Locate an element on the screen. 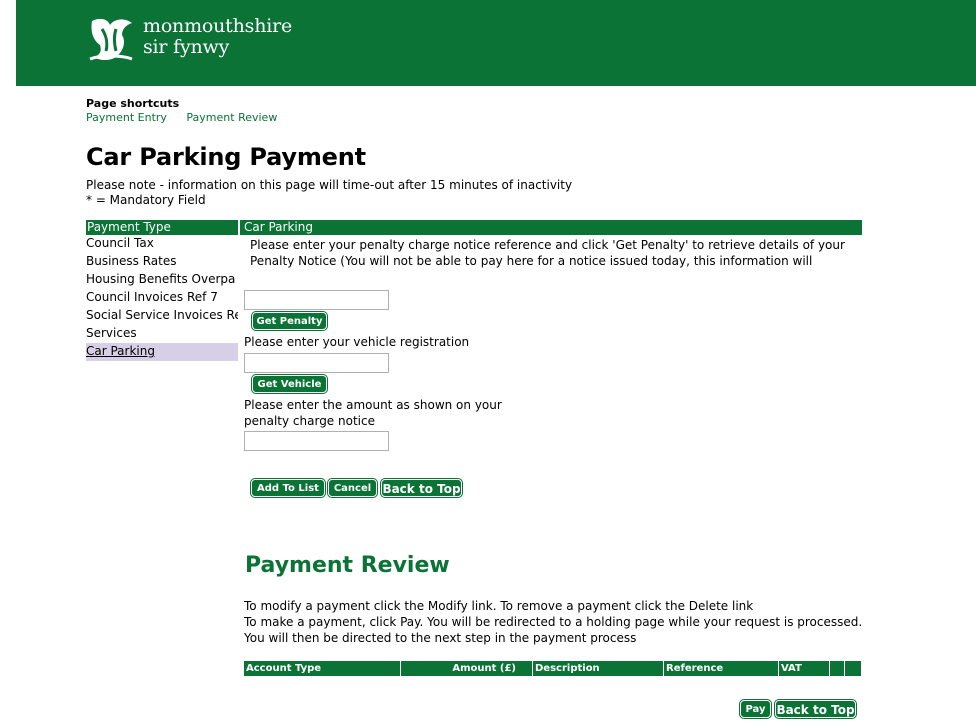  payment-type-label: Services is located at coordinates (111, 333).